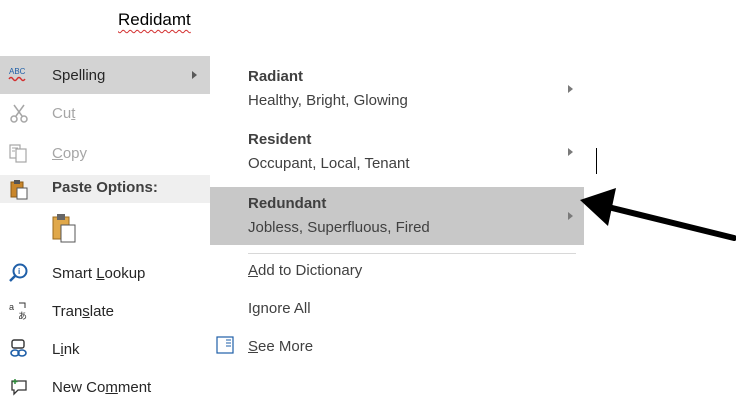 This screenshot has height=398, width=736. Describe the element at coordinates (276, 76) in the screenshot. I see `suggestion-word: Radiant` at that location.